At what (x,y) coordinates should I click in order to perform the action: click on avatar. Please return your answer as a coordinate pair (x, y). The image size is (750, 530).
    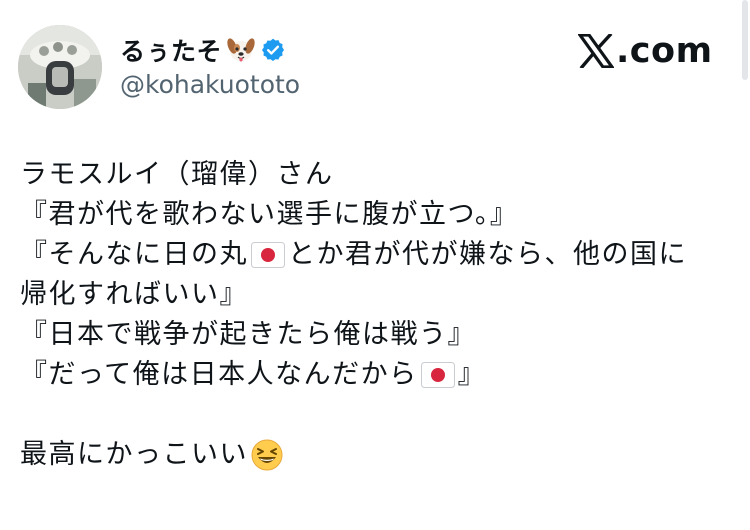
    Looking at the image, I should click on (60, 67).